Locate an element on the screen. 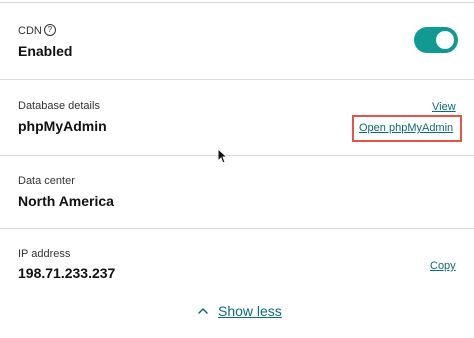 This screenshot has width=474, height=338. cdn-toggle is located at coordinates (436, 40).